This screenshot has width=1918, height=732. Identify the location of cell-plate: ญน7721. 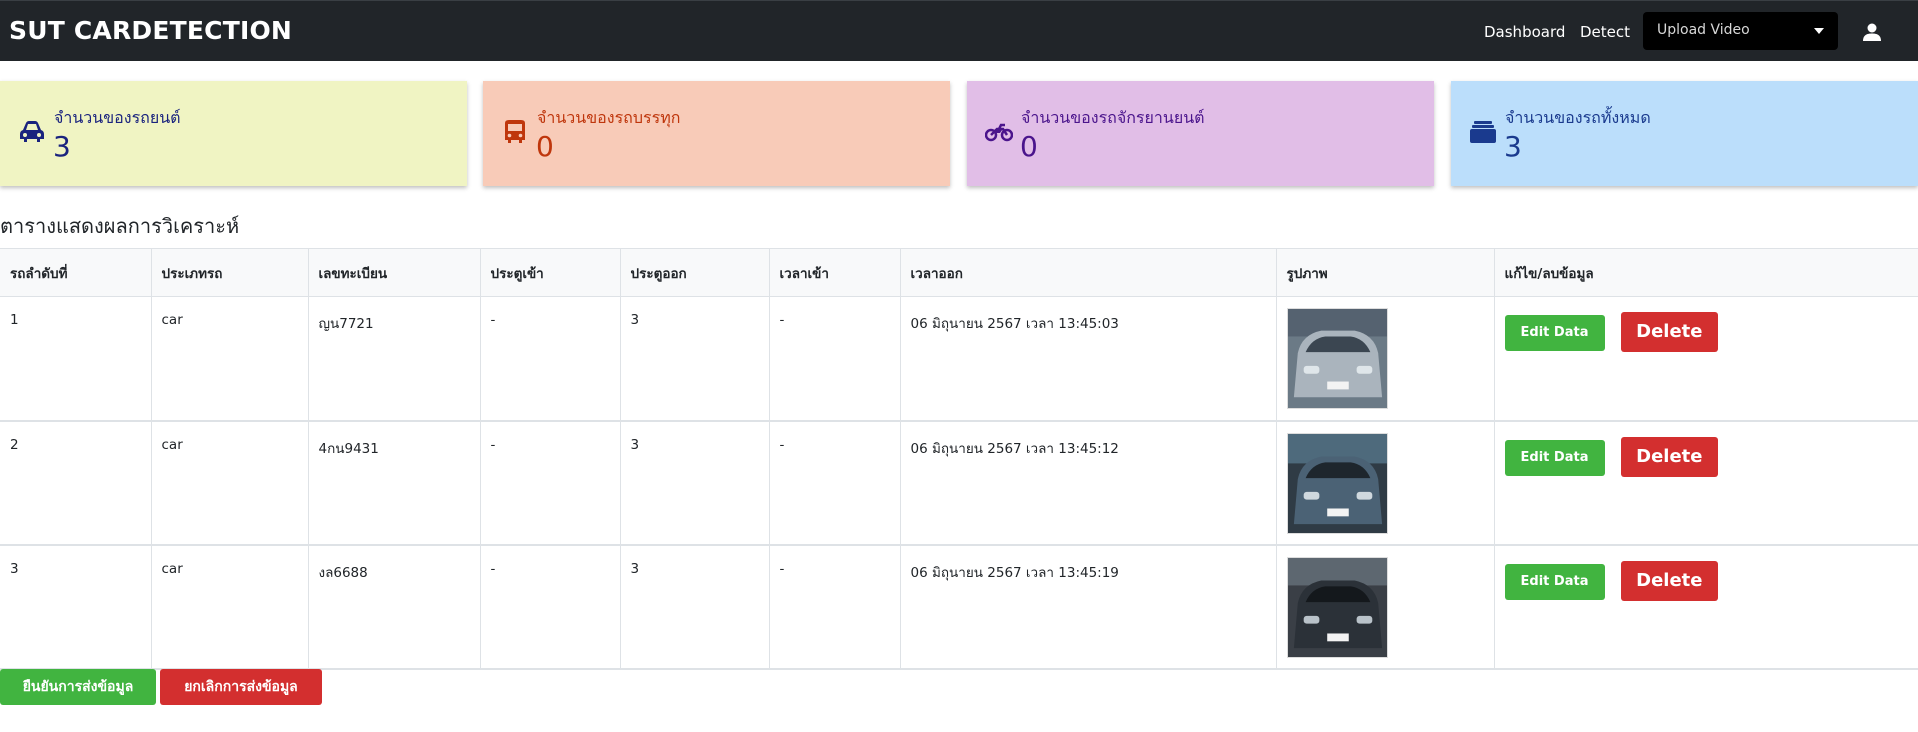
(394, 358).